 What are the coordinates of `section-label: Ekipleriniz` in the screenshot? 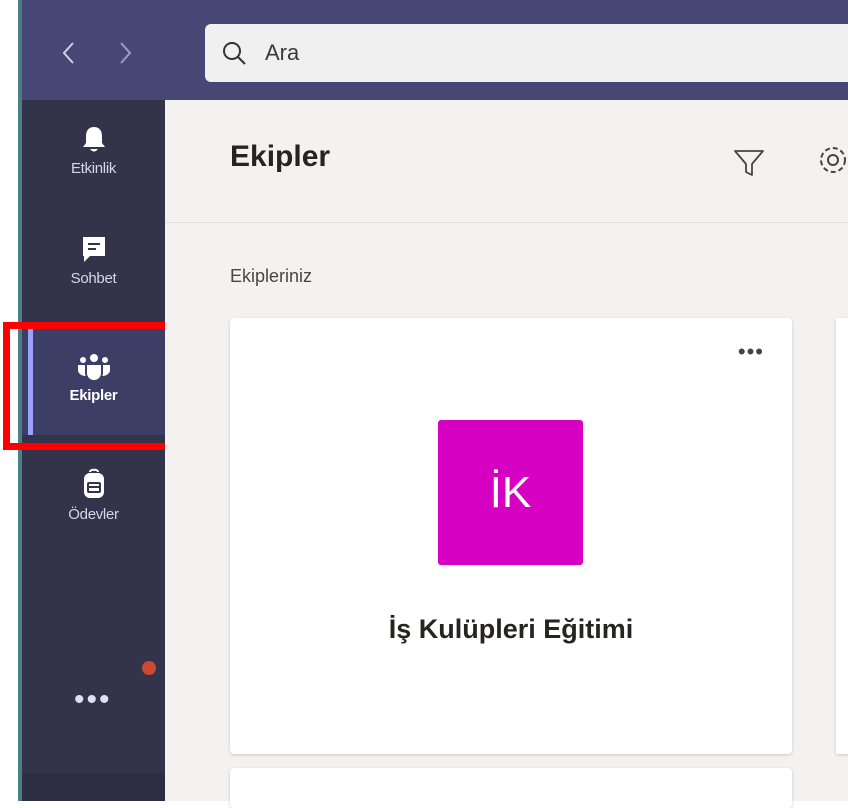 It's located at (271, 276).